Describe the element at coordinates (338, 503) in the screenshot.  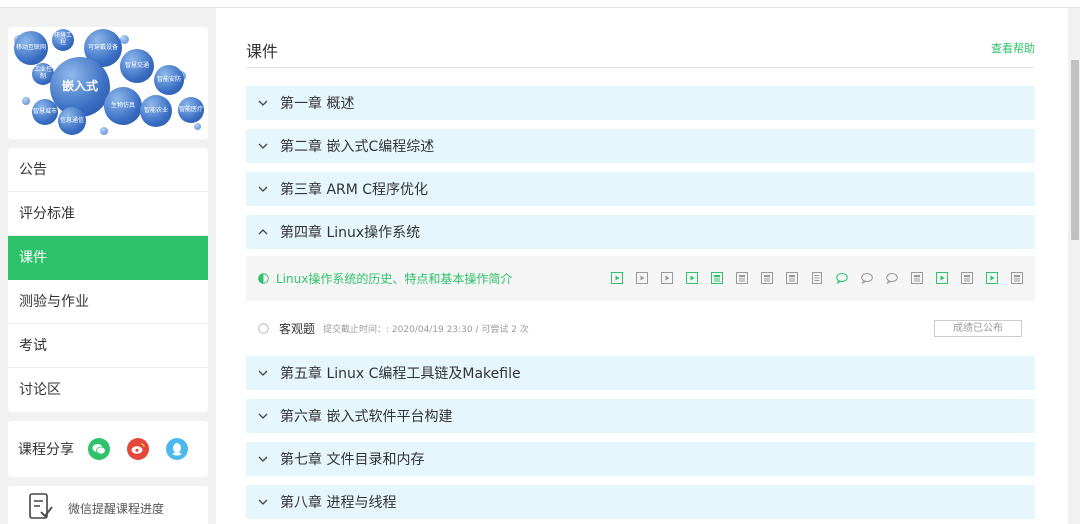
I see `chapter-title: 第八章 进程与线程` at that location.